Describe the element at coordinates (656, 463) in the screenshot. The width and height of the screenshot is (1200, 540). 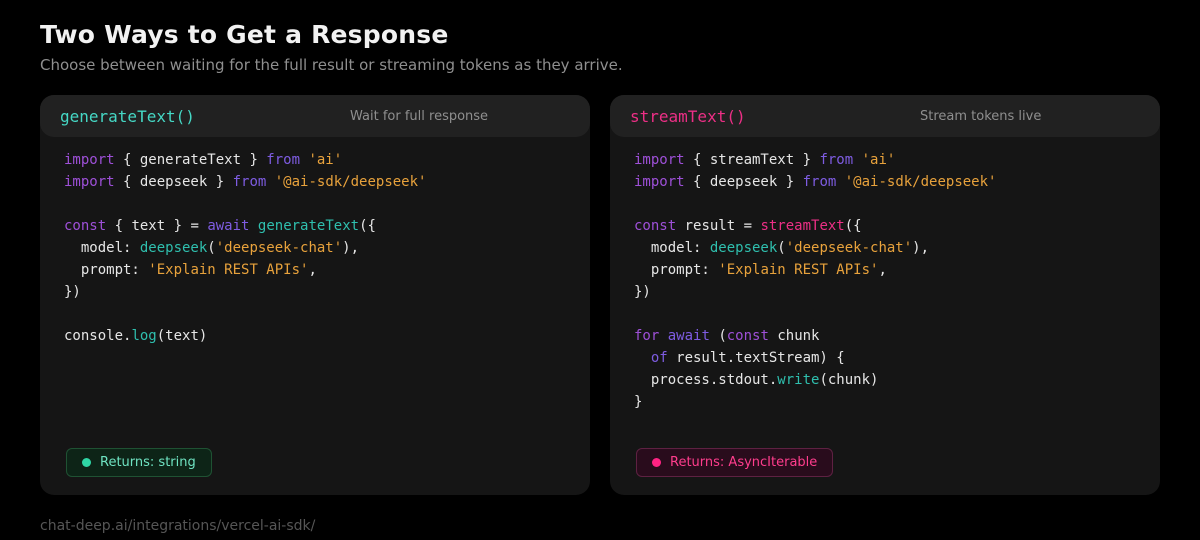
I see `pink-dot-icon` at that location.